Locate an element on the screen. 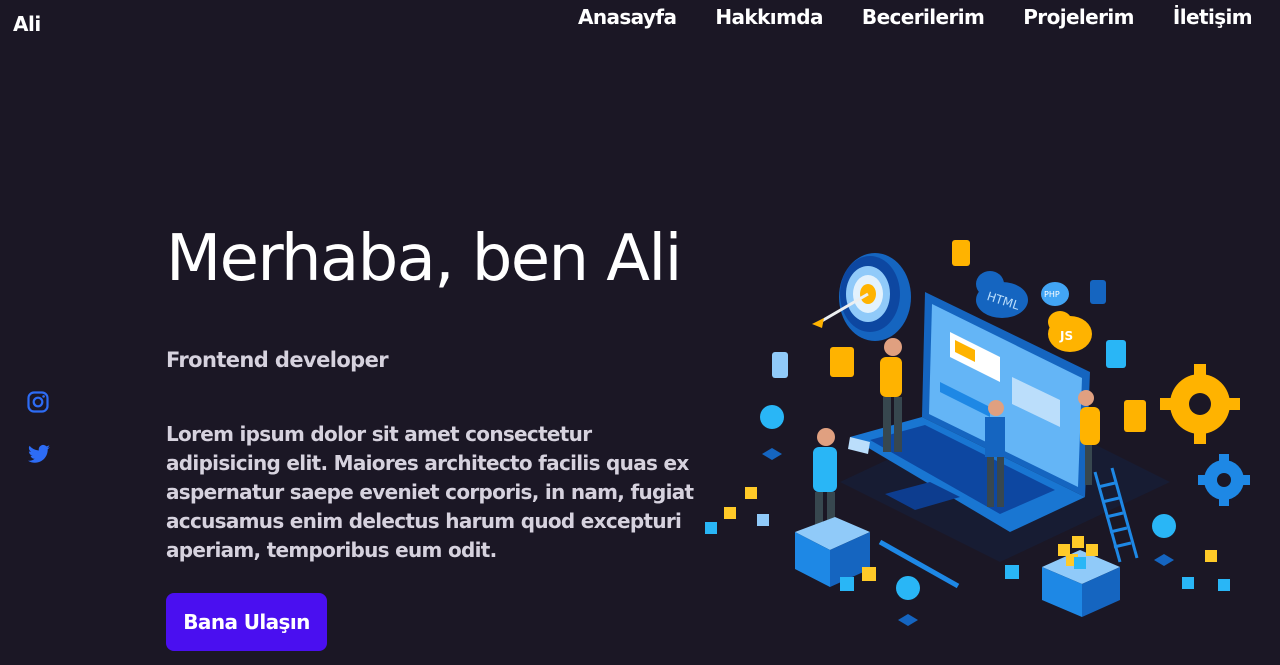 The width and height of the screenshot is (1280, 665). nav-home: Anasayfa is located at coordinates (627, 17).